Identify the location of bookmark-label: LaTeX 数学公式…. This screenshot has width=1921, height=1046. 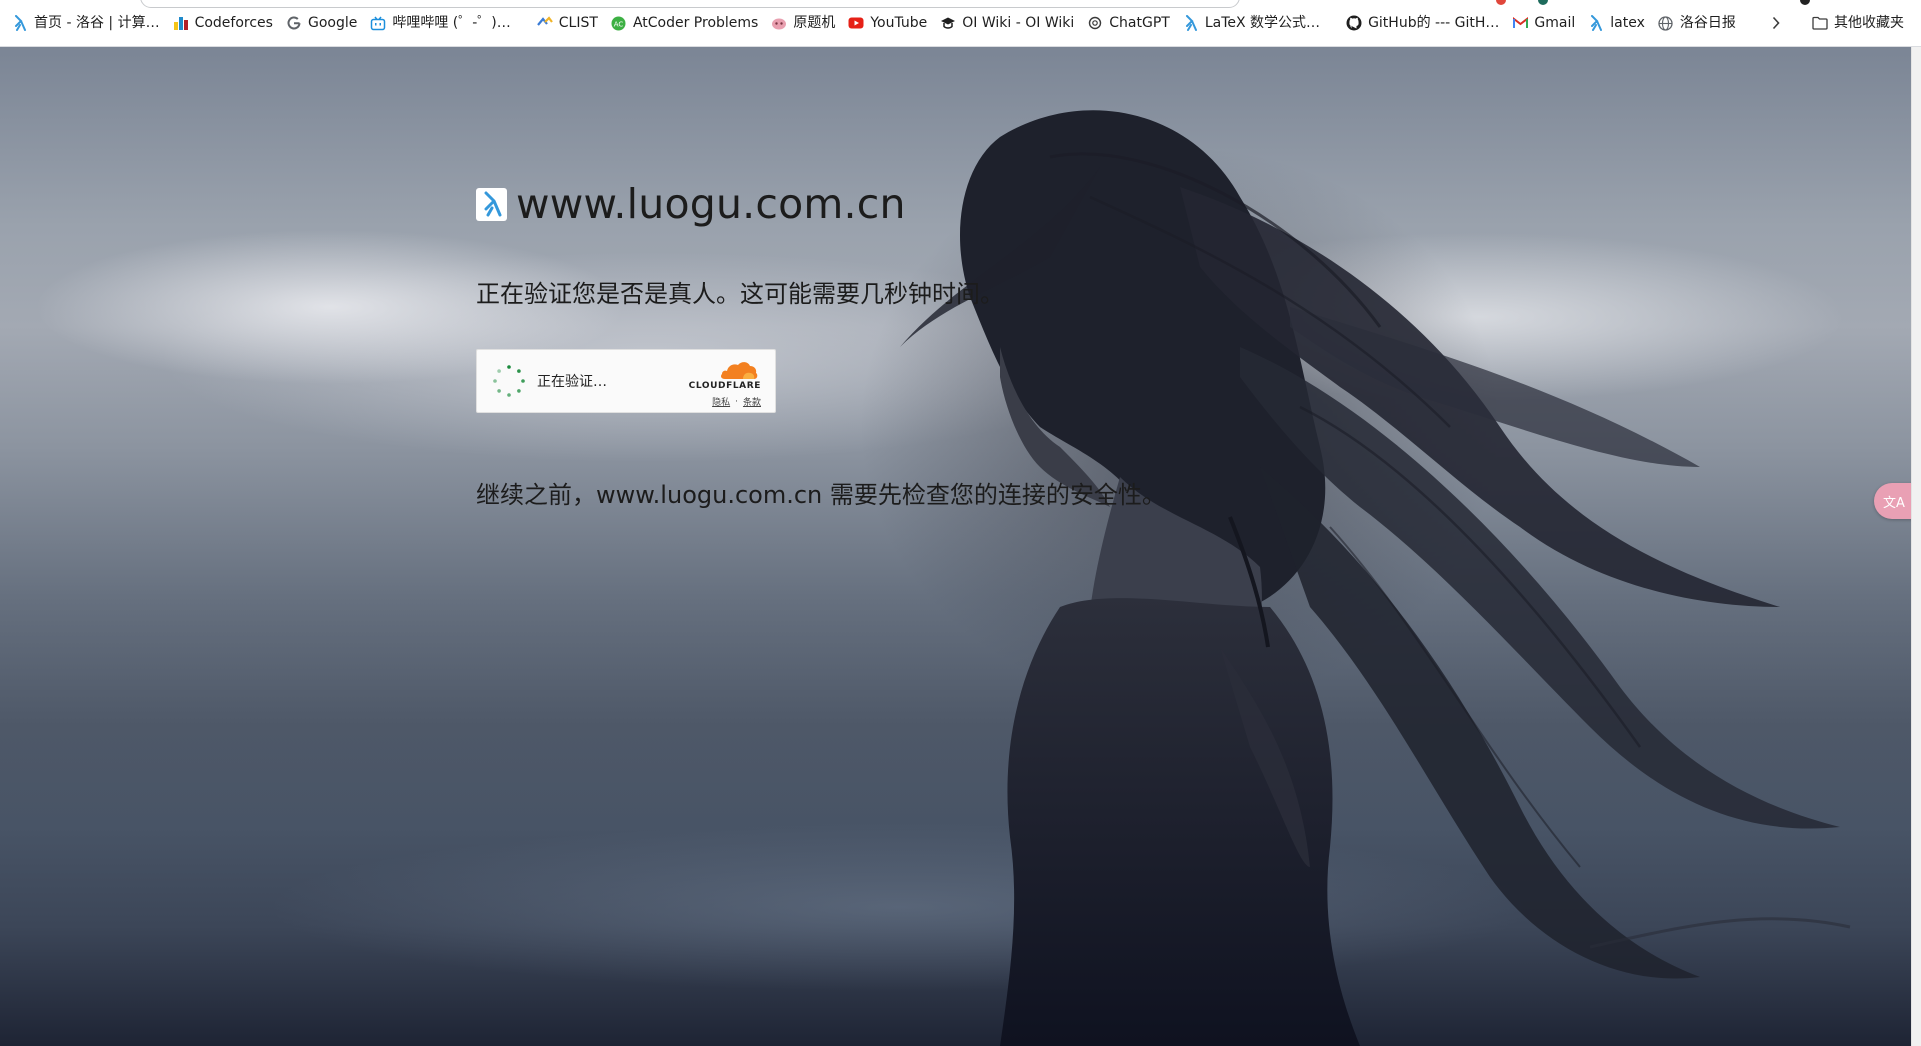
(1262, 23).